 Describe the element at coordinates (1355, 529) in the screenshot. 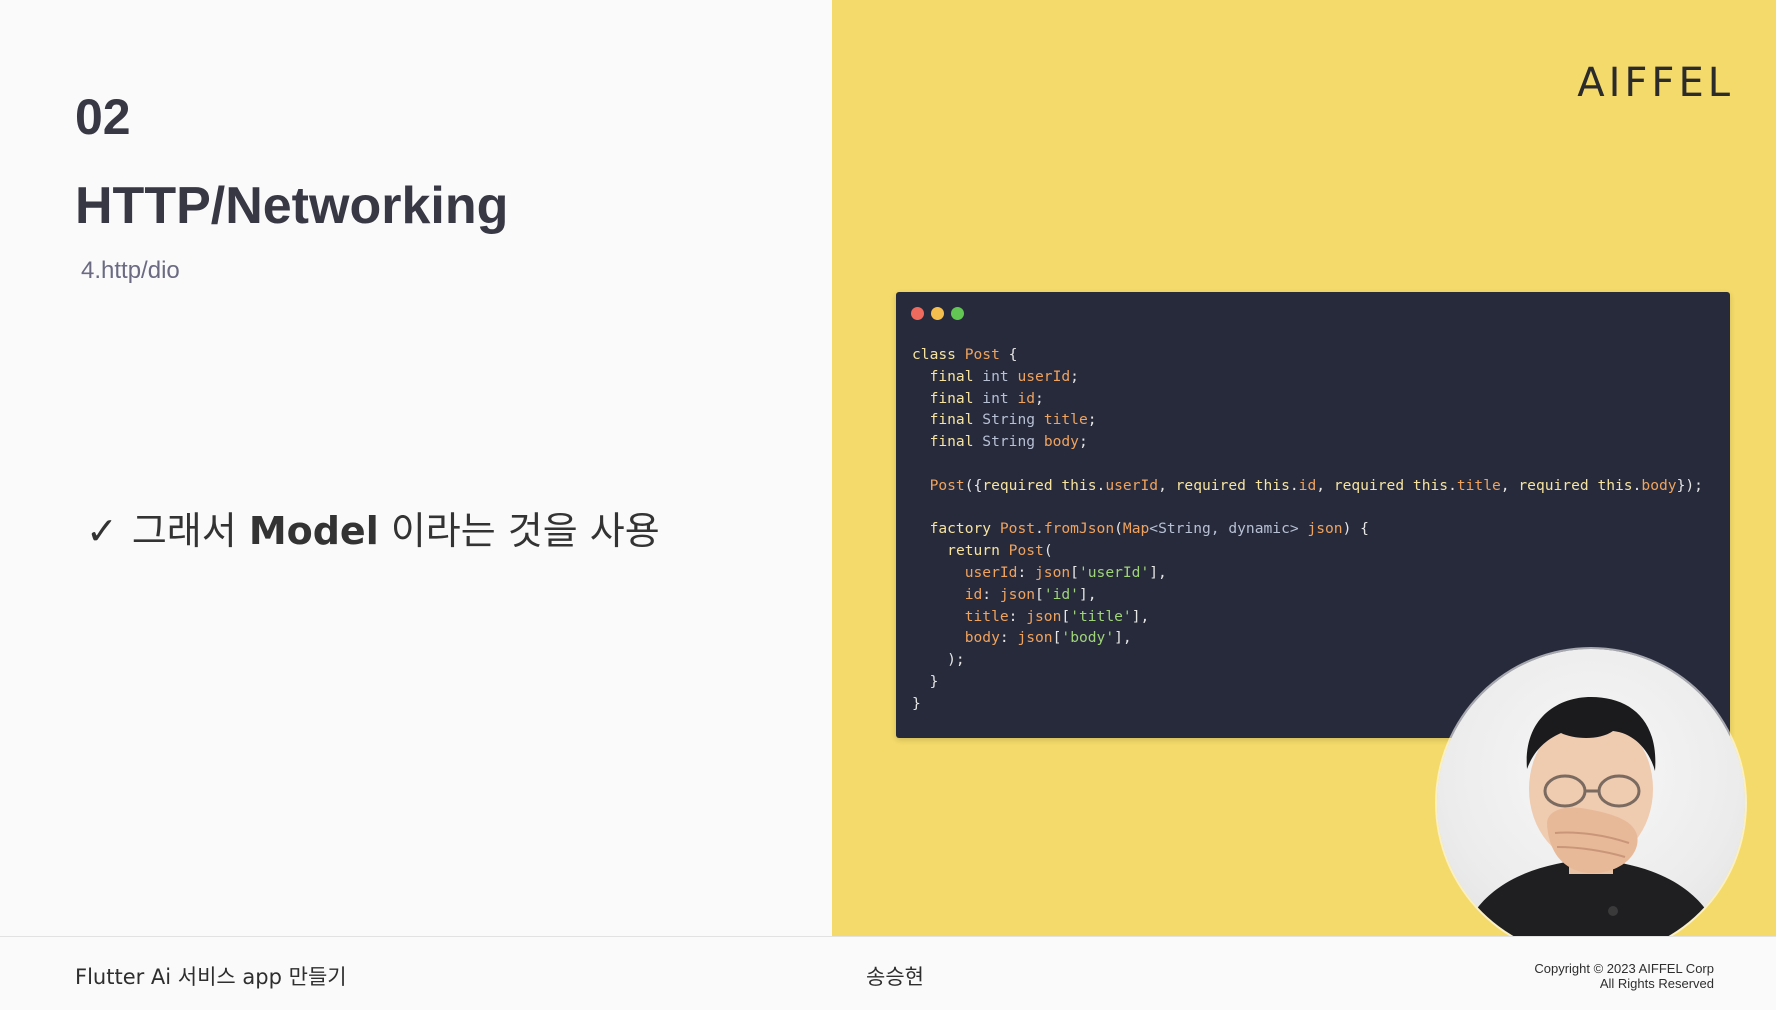

I see `code-token: ) {` at that location.